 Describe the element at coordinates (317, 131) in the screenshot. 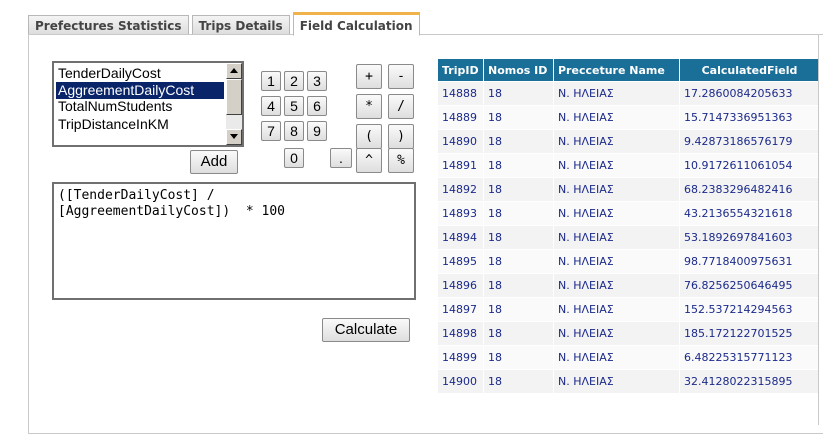

I see `key-9: 9` at that location.